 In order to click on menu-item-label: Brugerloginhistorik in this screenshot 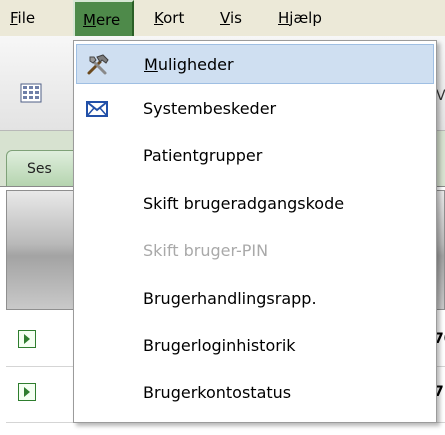, I will do `click(219, 345)`.